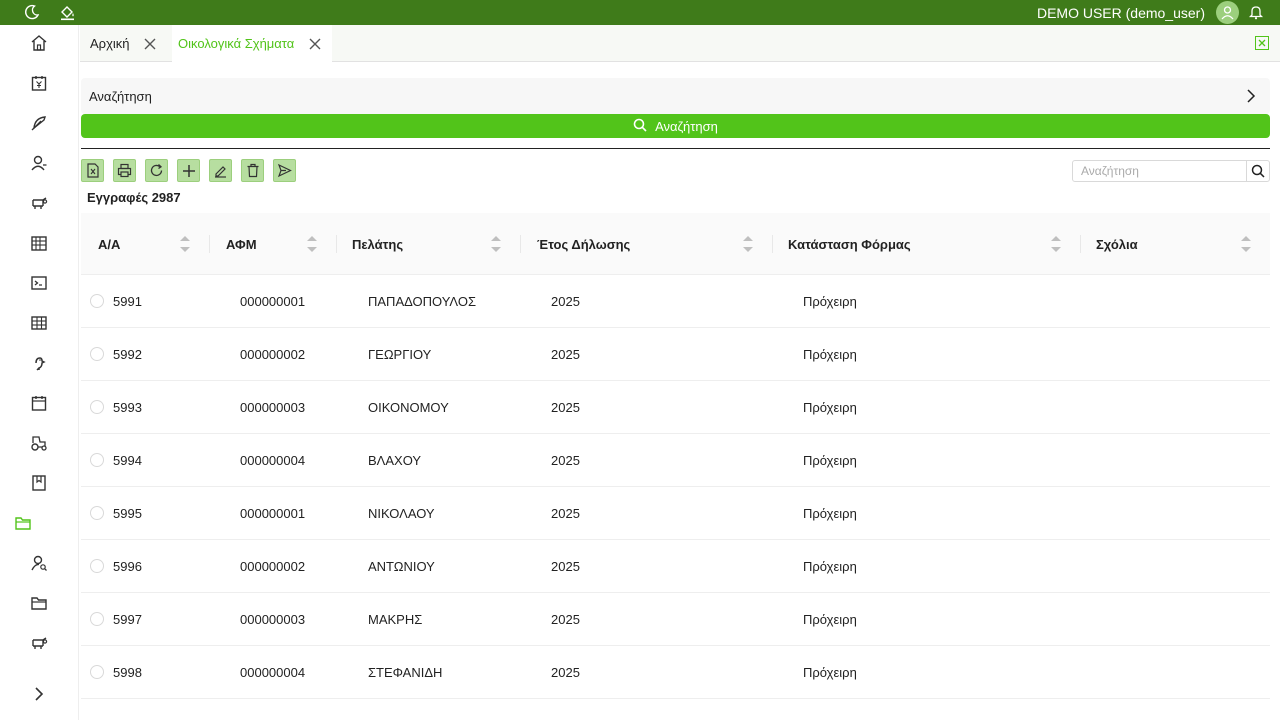 The image size is (1280, 720). Describe the element at coordinates (284, 170) in the screenshot. I see `send-icon` at that location.